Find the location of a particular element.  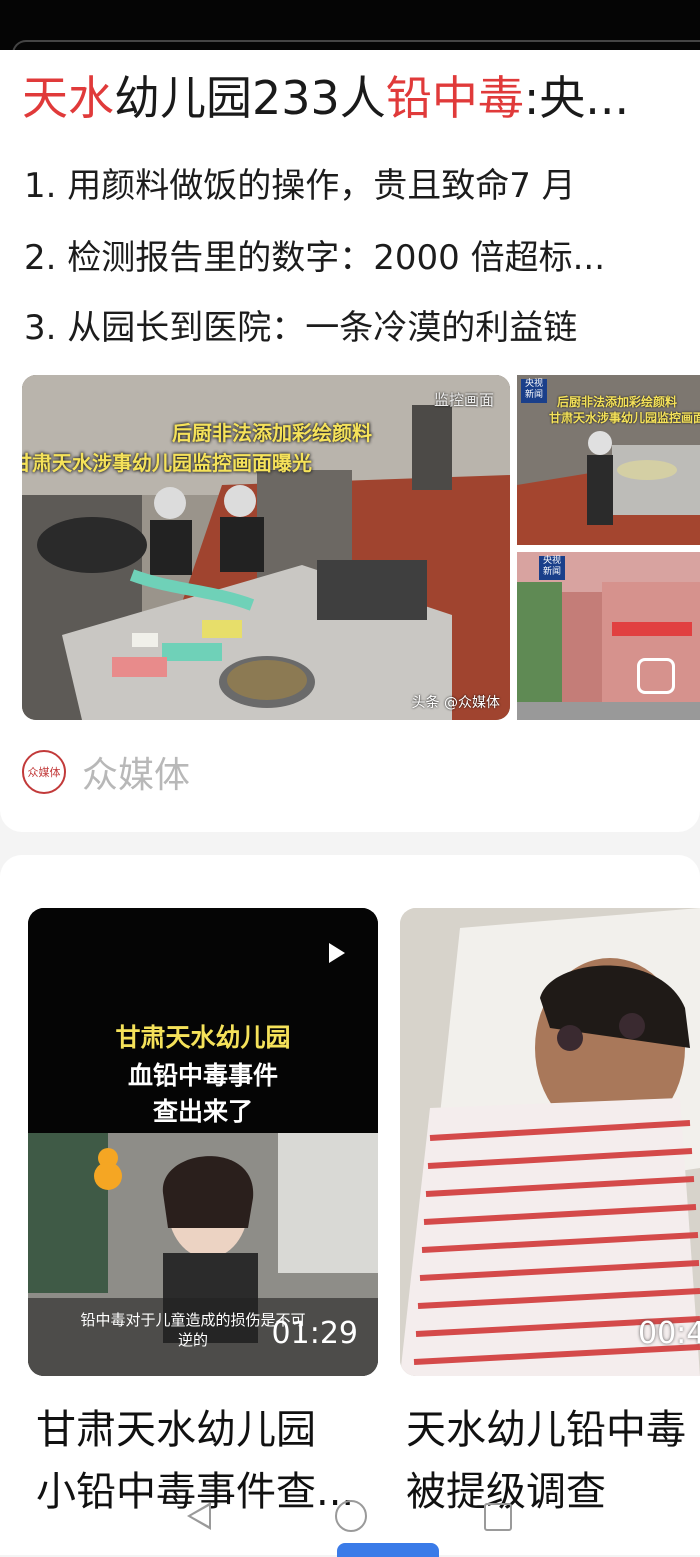

video-2-duration: 00:4 is located at coordinates (669, 1333).